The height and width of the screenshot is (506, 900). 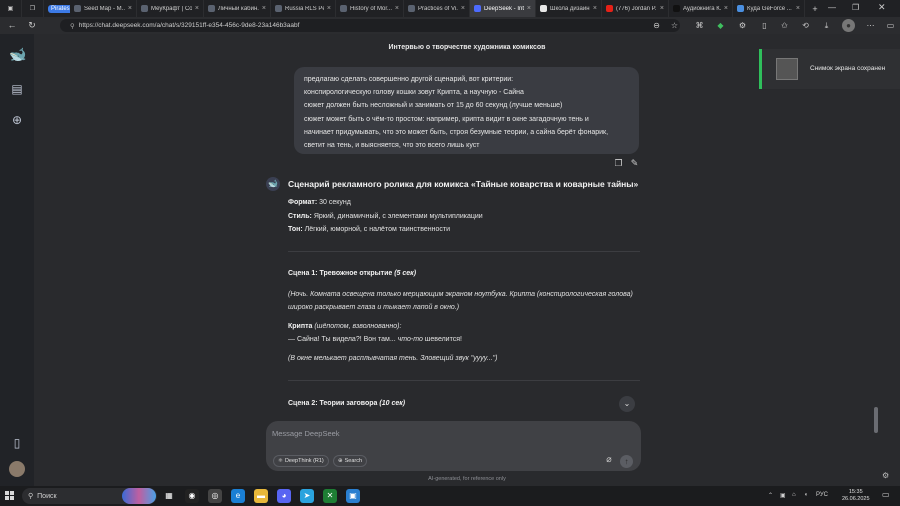 What do you see at coordinates (870, 25) in the screenshot?
I see `more-menu-icon: ⋯` at bounding box center [870, 25].